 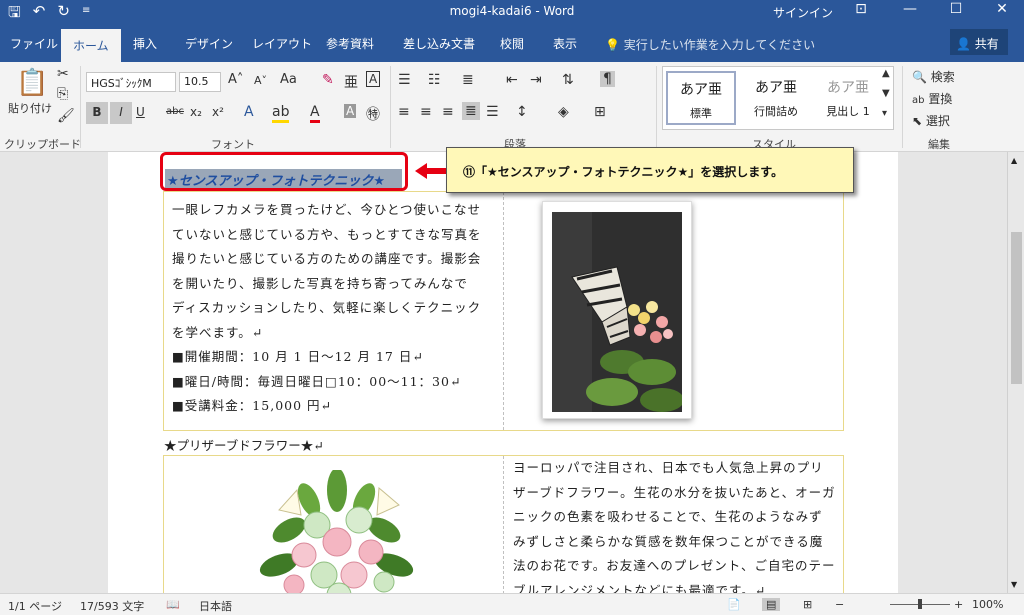 What do you see at coordinates (288, 79) in the screenshot?
I see `change-case-icon: Aa` at bounding box center [288, 79].